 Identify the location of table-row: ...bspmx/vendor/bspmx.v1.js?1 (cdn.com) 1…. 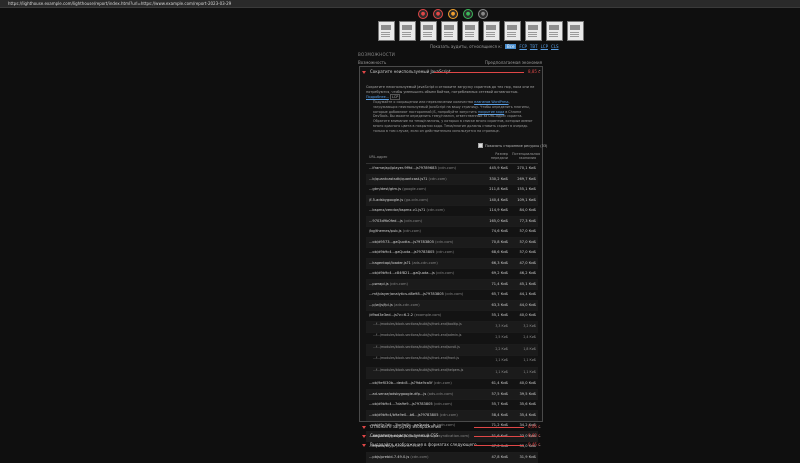
(452, 211).